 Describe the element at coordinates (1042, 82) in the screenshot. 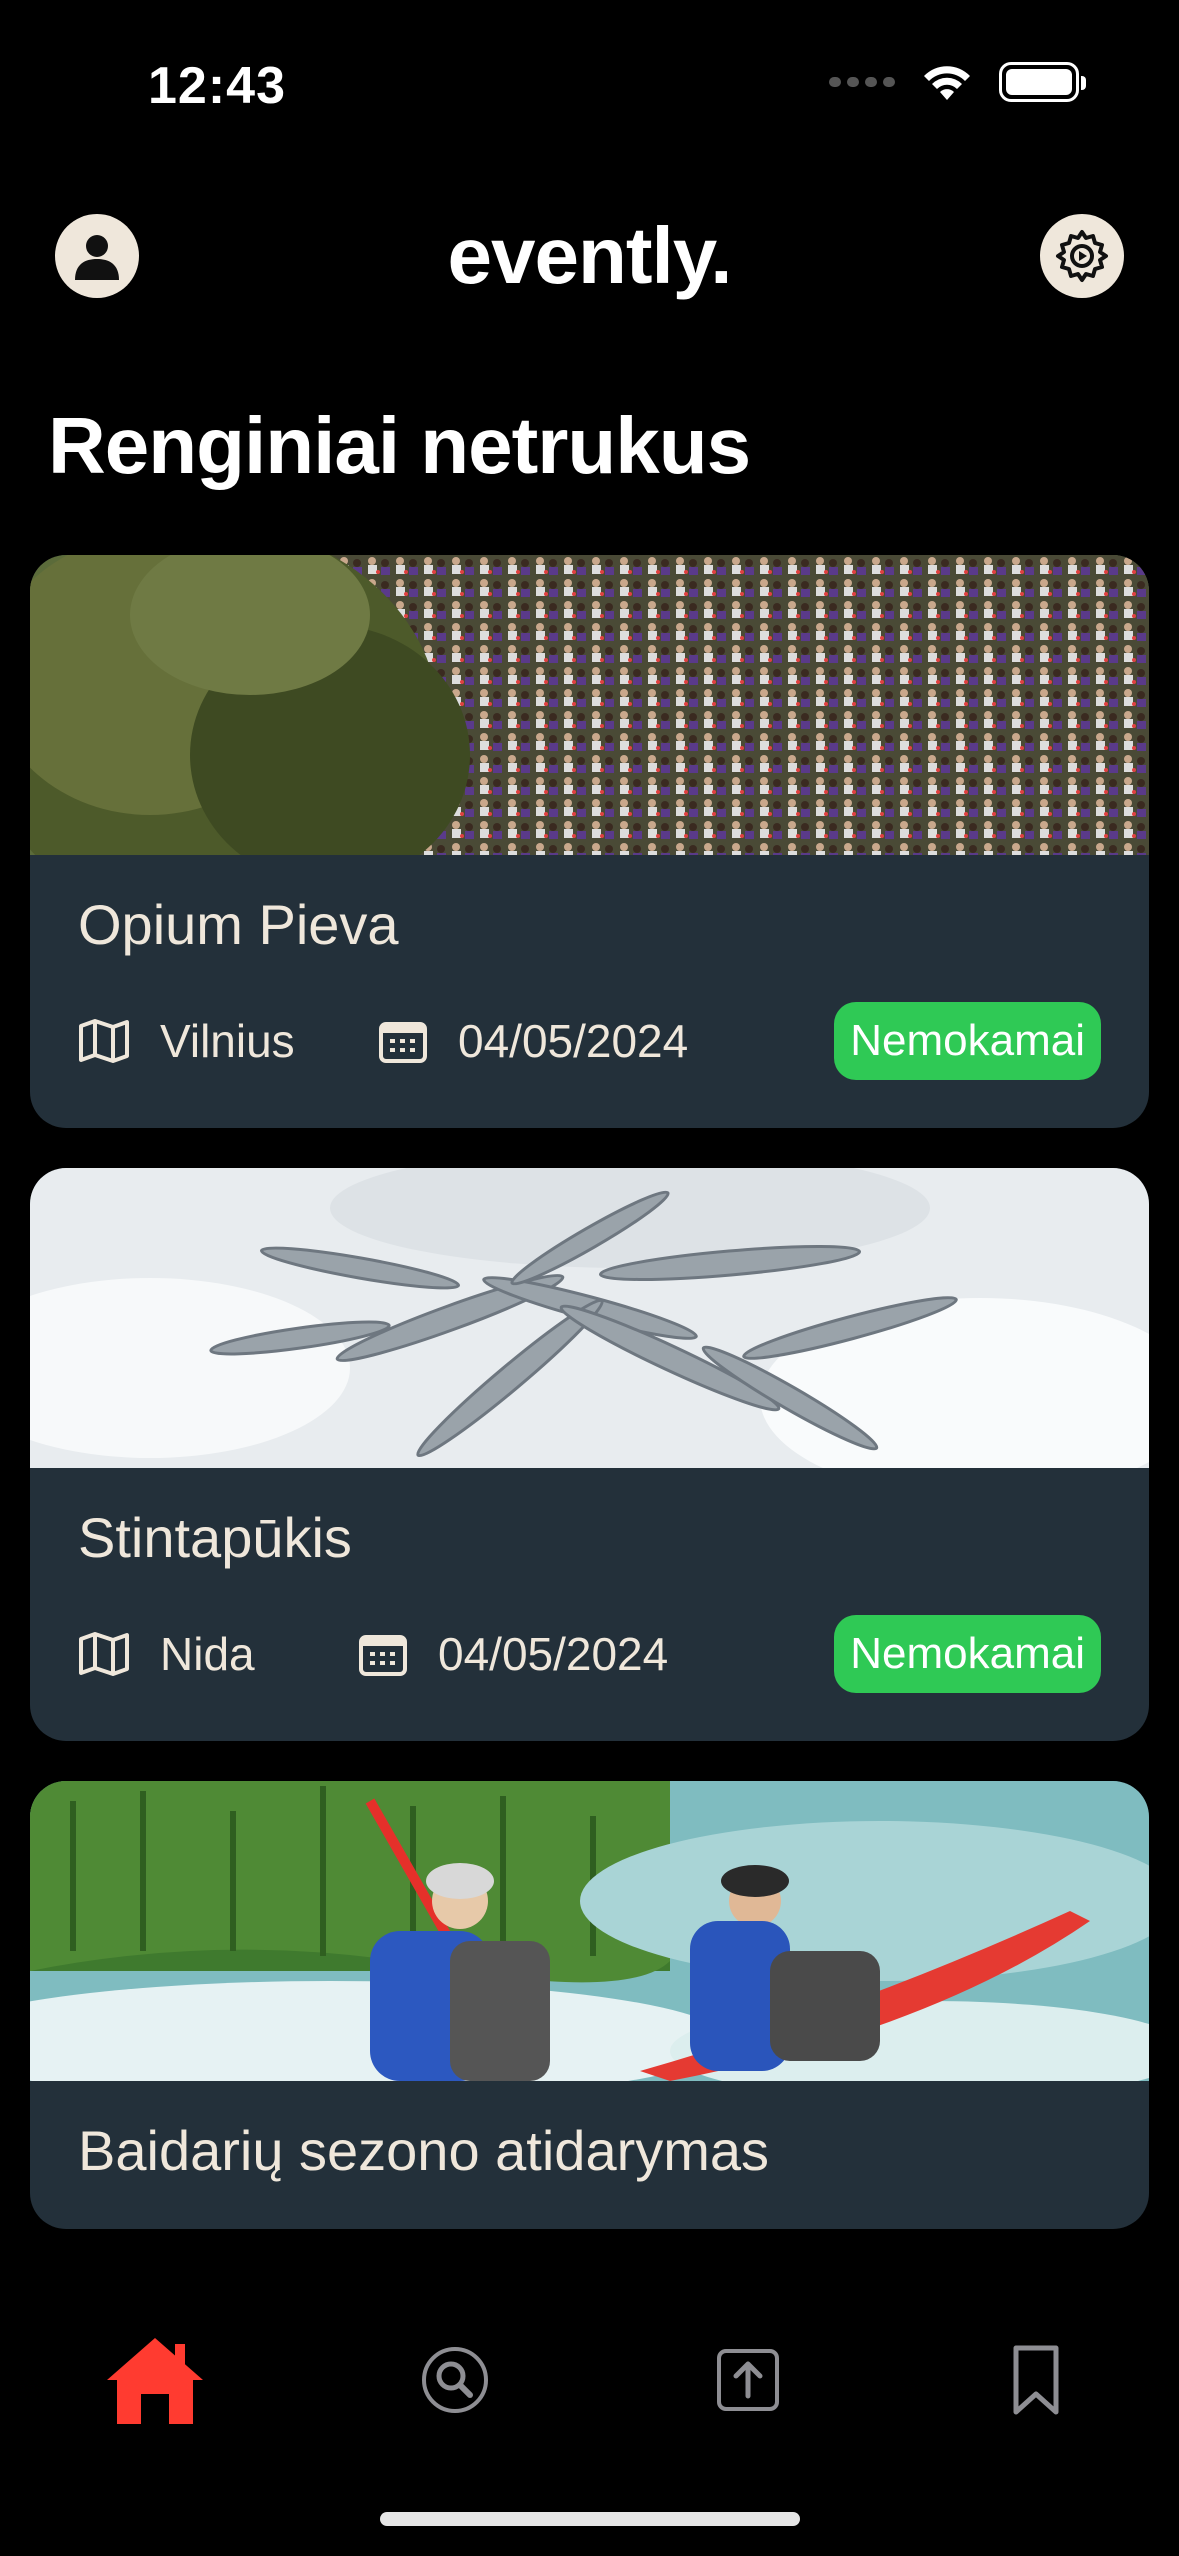

I see `battery-icon` at that location.